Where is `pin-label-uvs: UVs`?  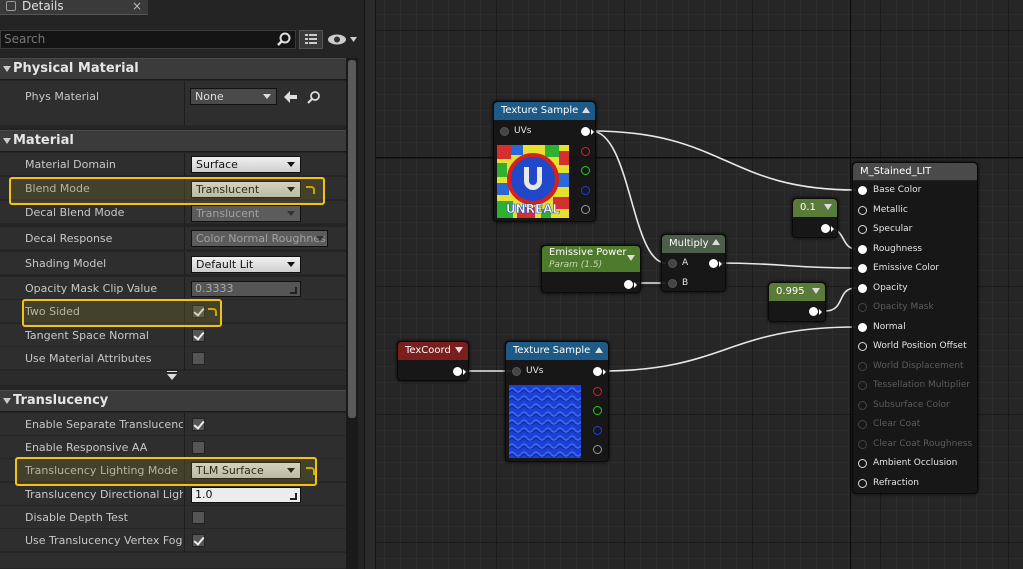 pin-label-uvs: UVs is located at coordinates (523, 131).